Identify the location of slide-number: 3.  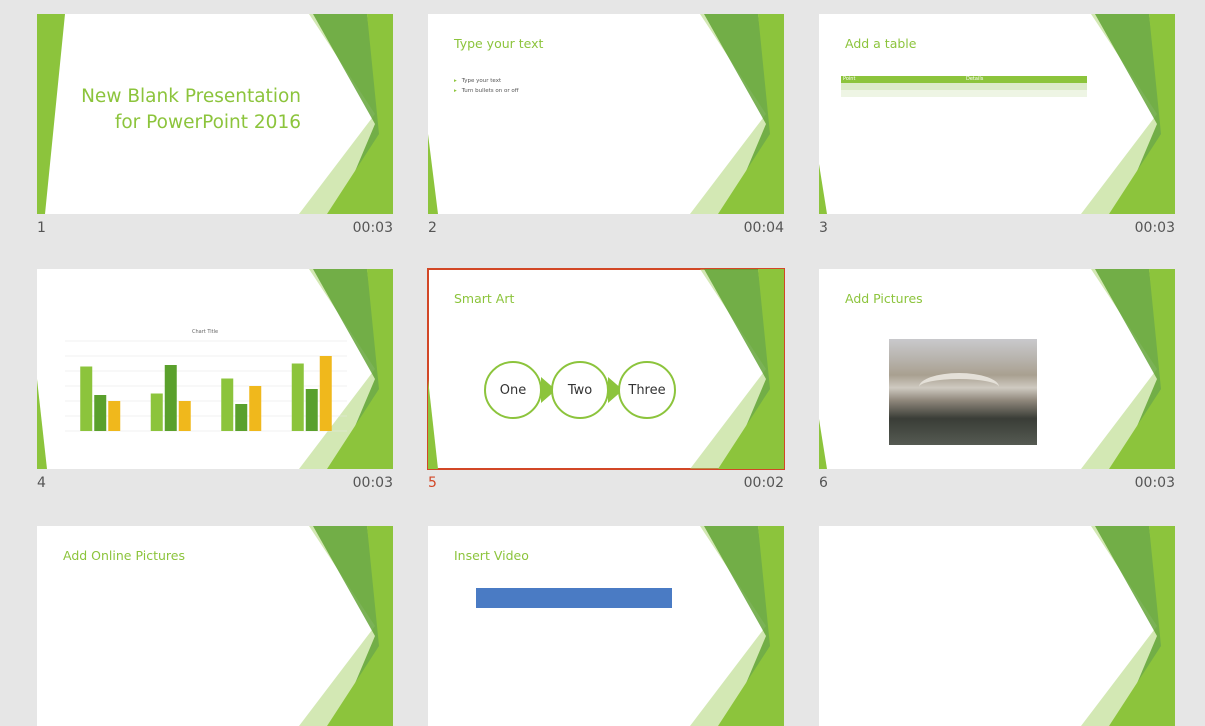
(823, 228).